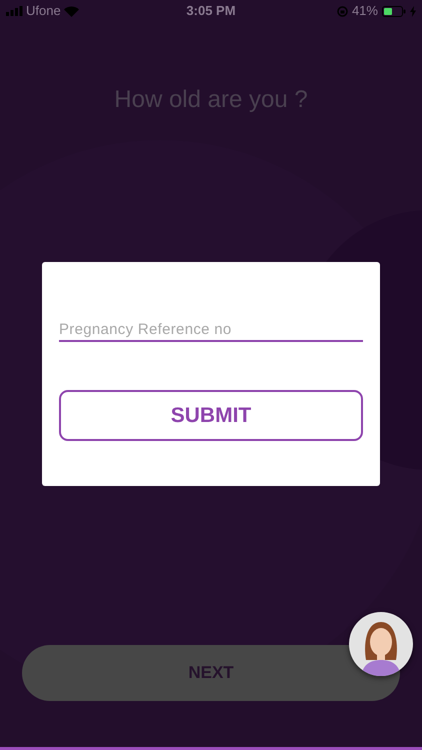 The image size is (422, 750). Describe the element at coordinates (71, 11) in the screenshot. I see `wifi-icon` at that location.